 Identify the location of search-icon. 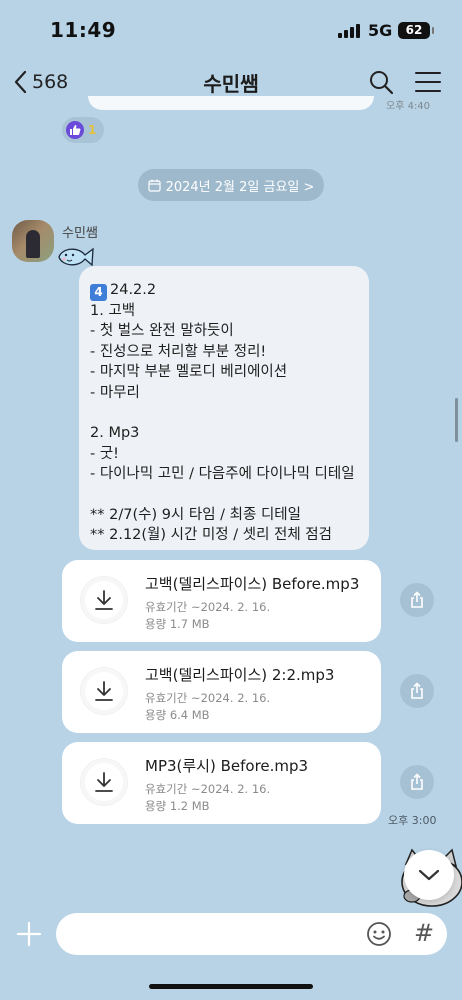
(381, 82).